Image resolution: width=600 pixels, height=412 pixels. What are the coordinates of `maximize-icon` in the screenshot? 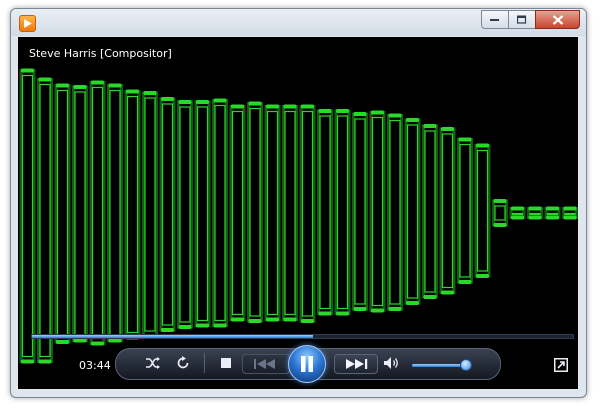 It's located at (522, 19).